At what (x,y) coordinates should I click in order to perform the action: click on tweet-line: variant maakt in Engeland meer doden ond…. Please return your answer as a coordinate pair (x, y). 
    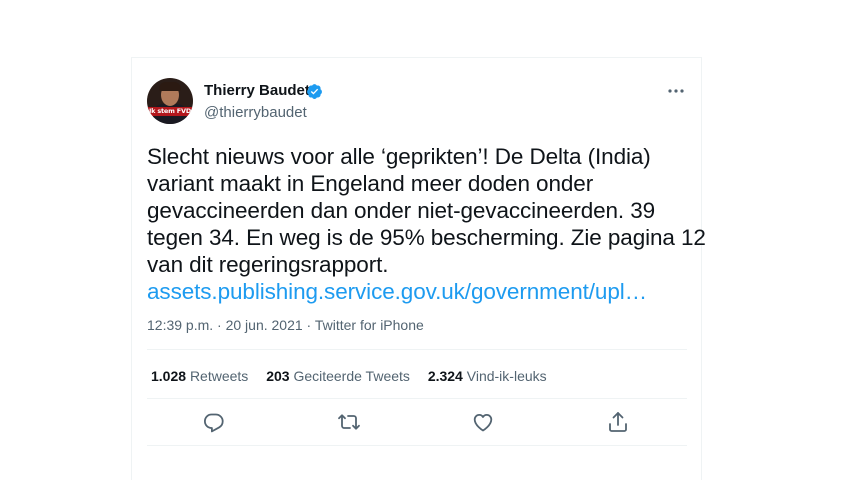
    Looking at the image, I should click on (370, 183).